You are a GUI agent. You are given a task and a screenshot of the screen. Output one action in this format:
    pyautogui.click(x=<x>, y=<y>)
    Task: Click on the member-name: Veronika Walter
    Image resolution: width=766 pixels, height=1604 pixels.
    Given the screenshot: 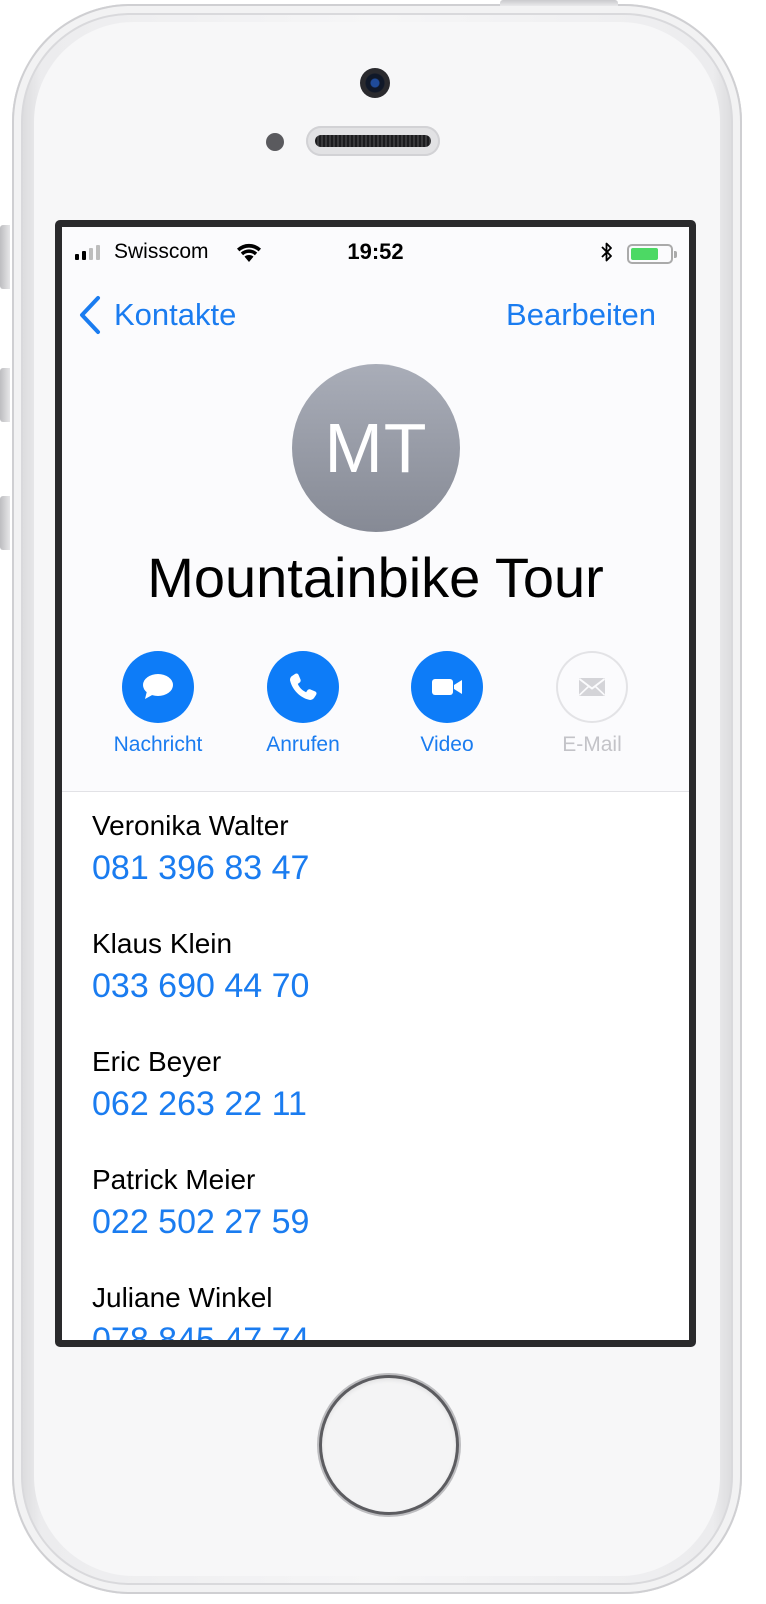 What is the action you would take?
    pyautogui.click(x=190, y=825)
    